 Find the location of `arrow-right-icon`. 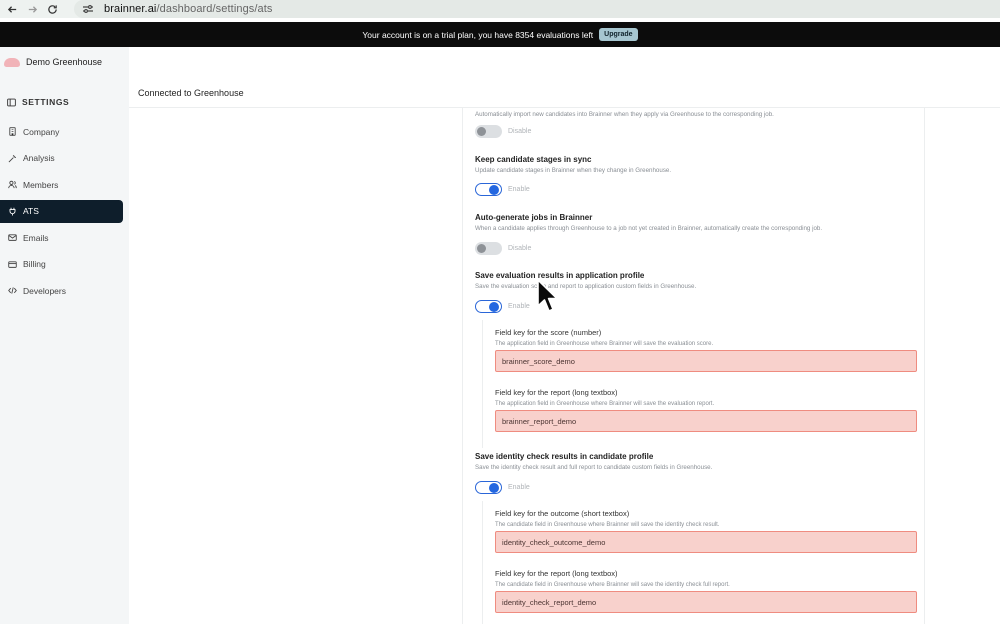

arrow-right-icon is located at coordinates (32, 9).